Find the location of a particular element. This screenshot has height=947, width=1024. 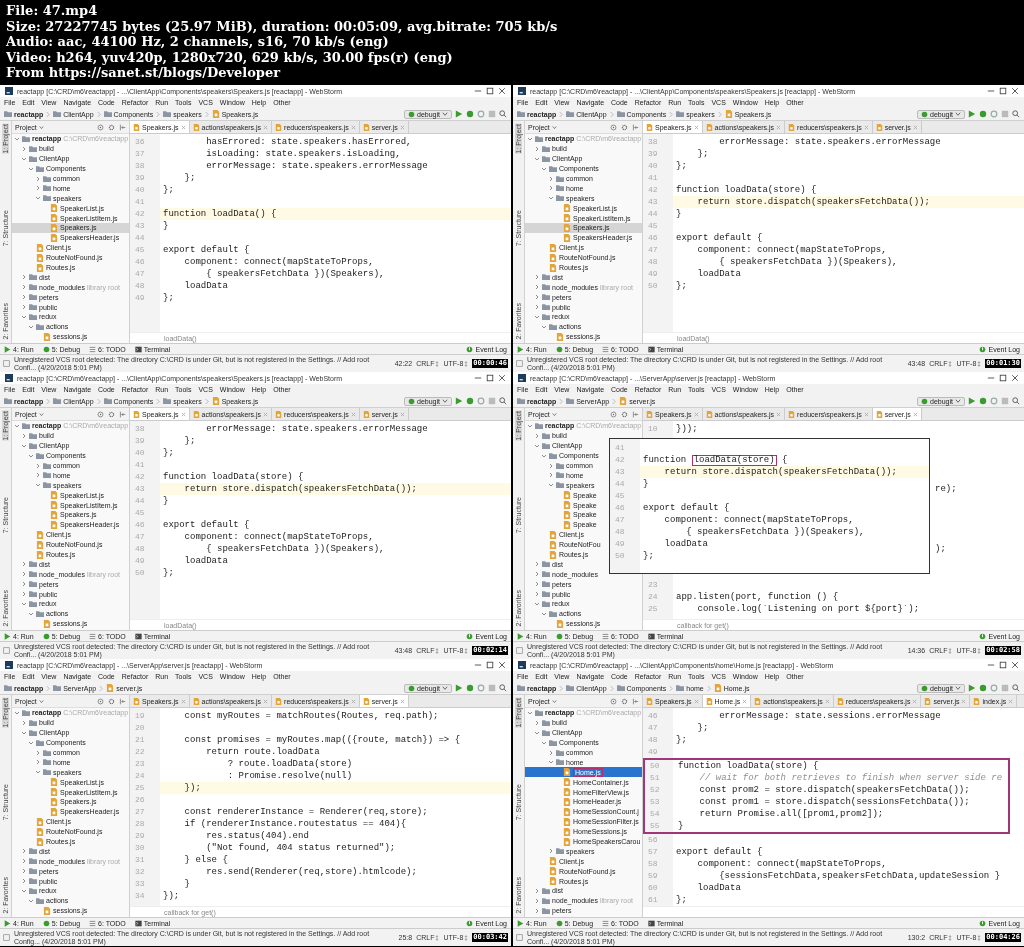

search-icon is located at coordinates (1016, 688).